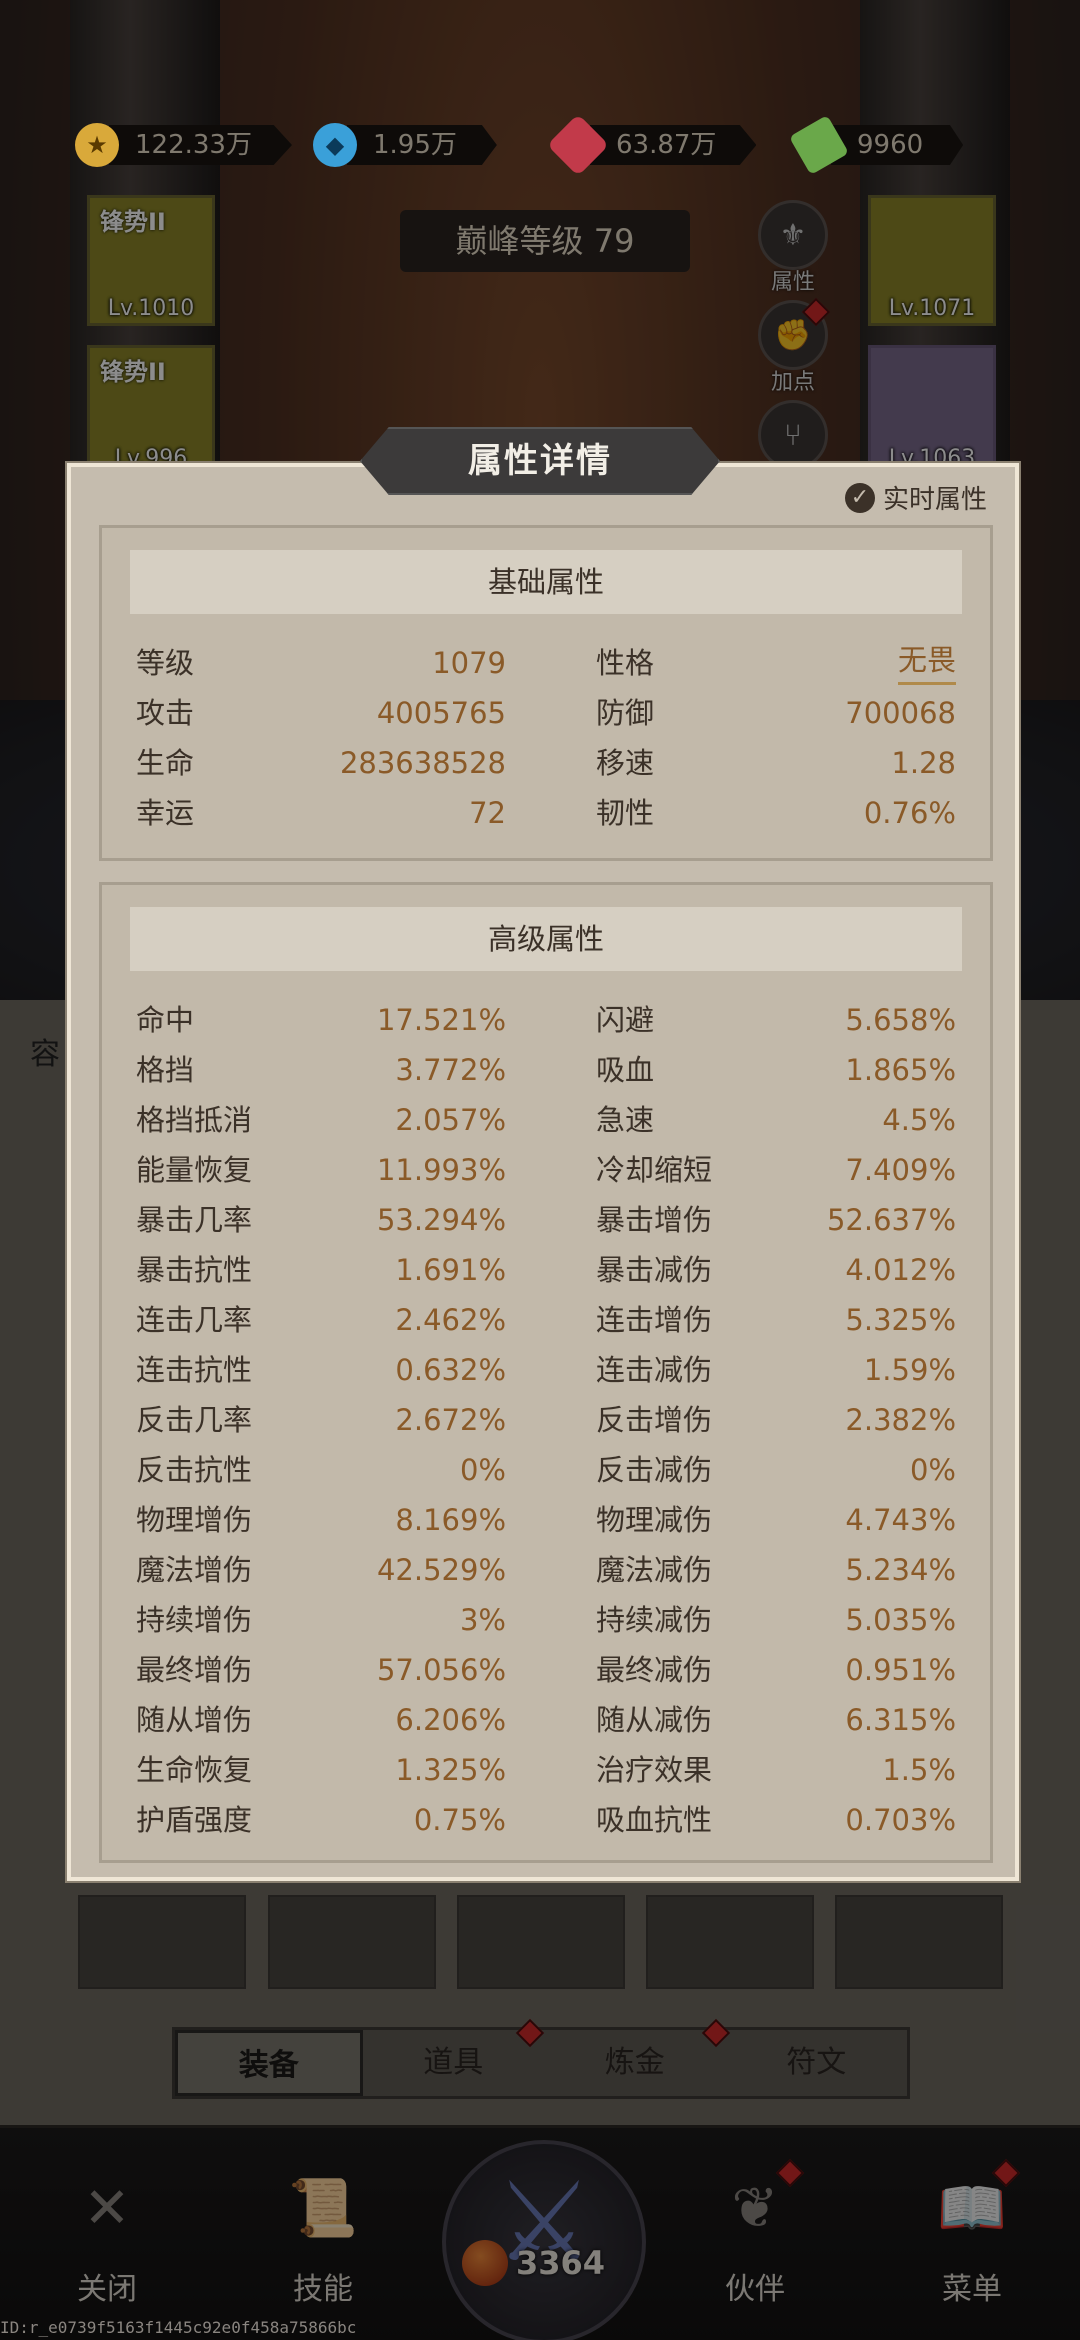 This screenshot has width=1080, height=2340. I want to click on checkmark-icon: ✓, so click(859, 497).